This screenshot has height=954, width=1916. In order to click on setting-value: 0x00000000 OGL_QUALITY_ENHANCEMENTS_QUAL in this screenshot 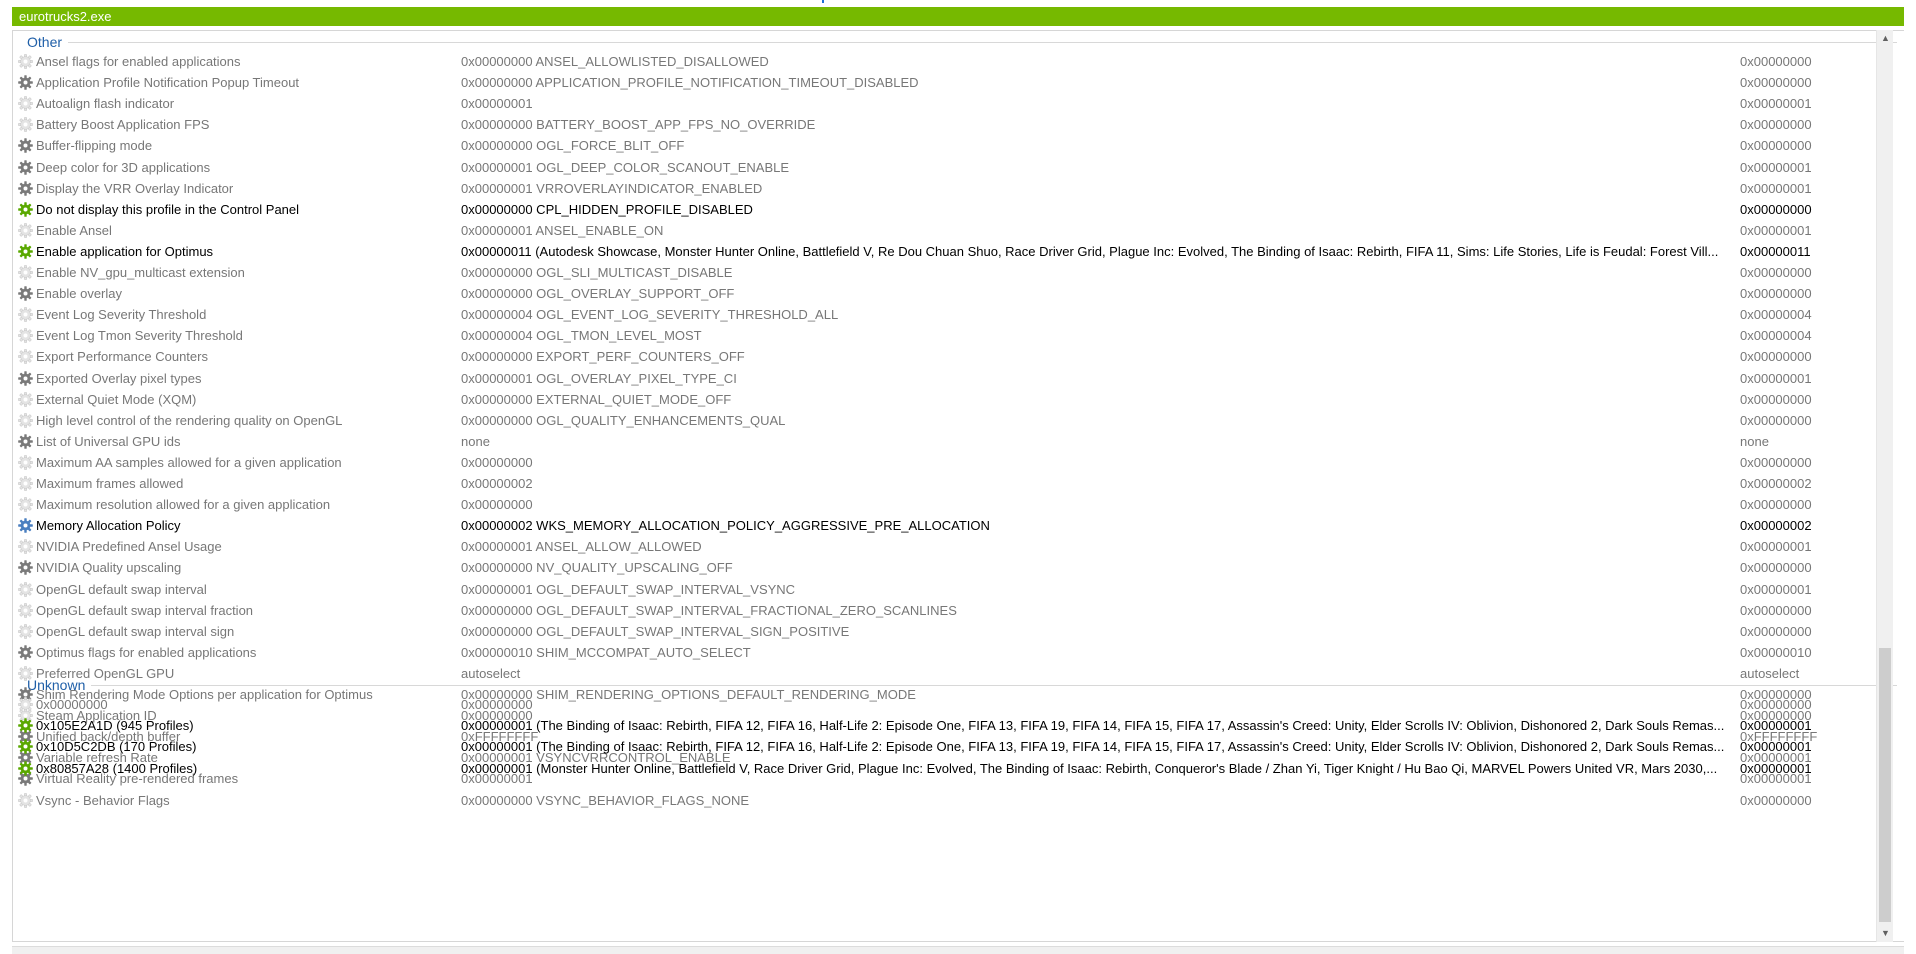, I will do `click(1100, 420)`.